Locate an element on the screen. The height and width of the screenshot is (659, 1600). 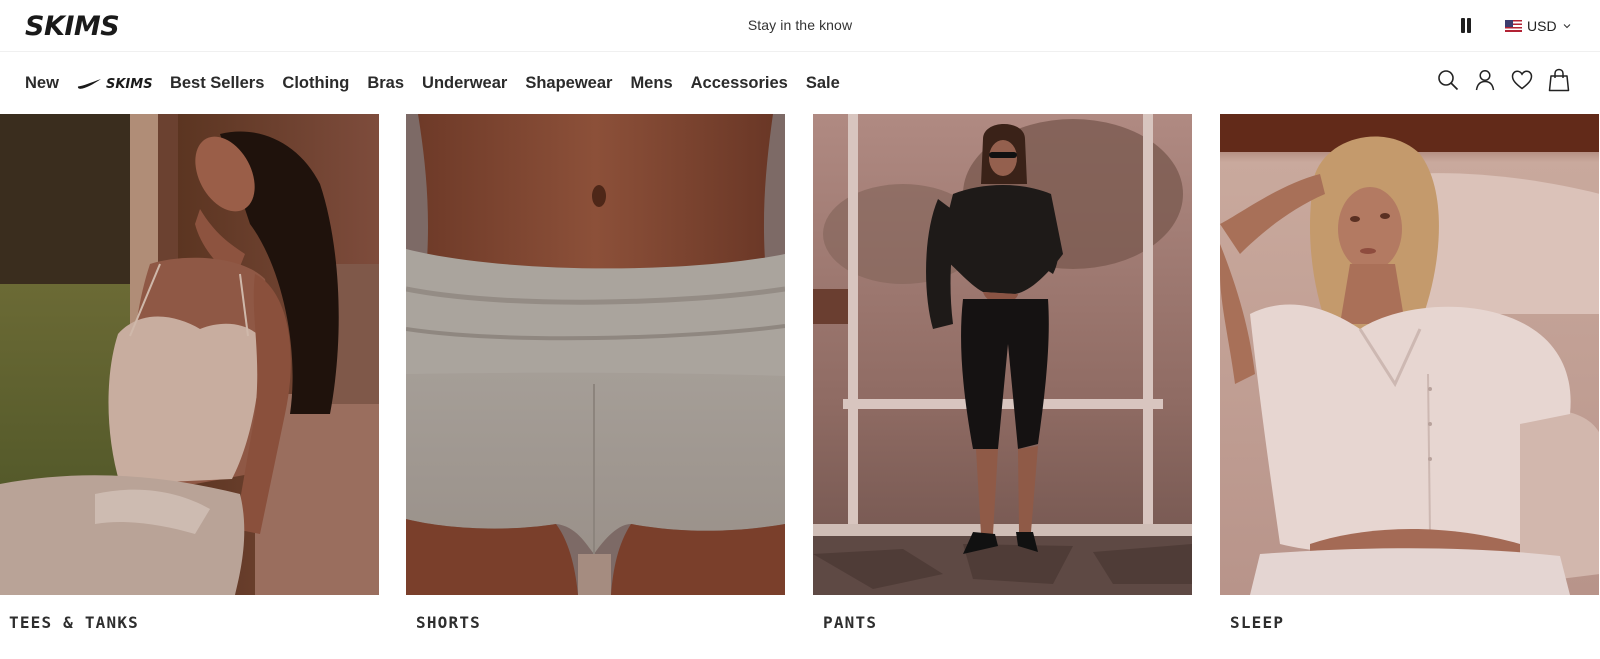
currency-selector: USD is located at coordinates (1538, 26).